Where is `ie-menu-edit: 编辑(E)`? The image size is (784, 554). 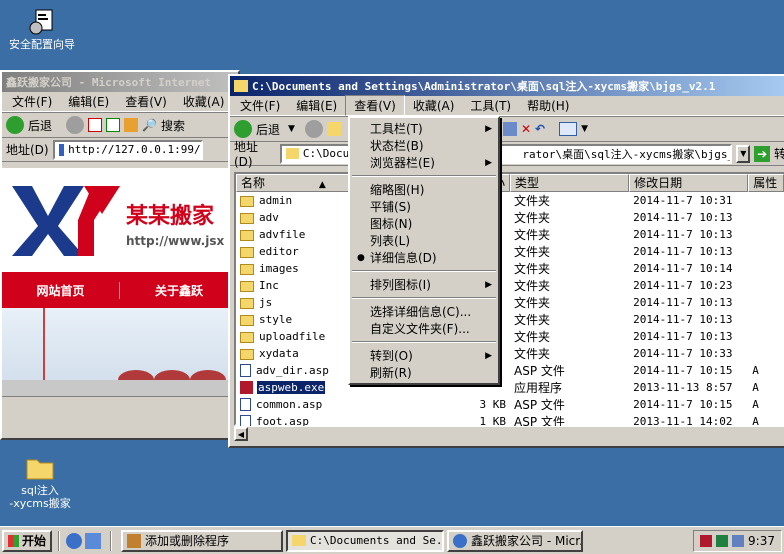
ie-menu-edit: 编辑(E) is located at coordinates (88, 101).